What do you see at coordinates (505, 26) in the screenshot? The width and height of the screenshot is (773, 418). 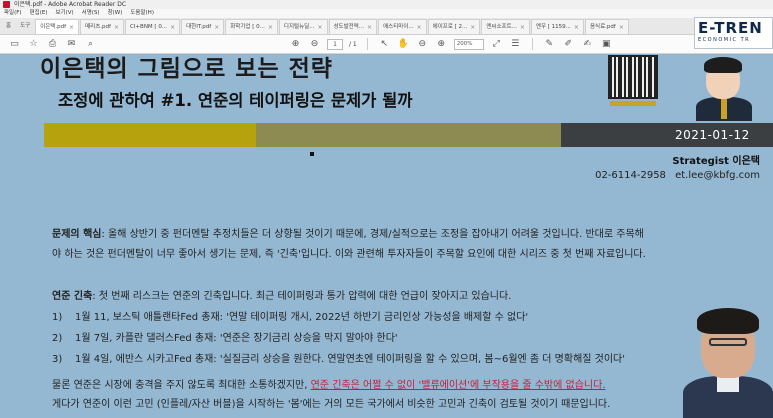 I see `tab-document: 엔씨소프트... ×` at bounding box center [505, 26].